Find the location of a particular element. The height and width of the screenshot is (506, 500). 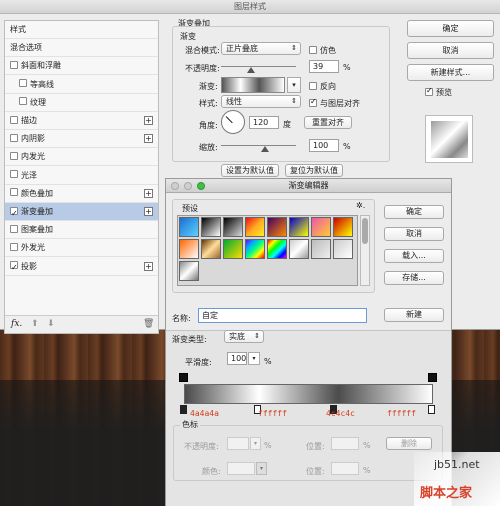

opacity-stop-right is located at coordinates (432, 377).